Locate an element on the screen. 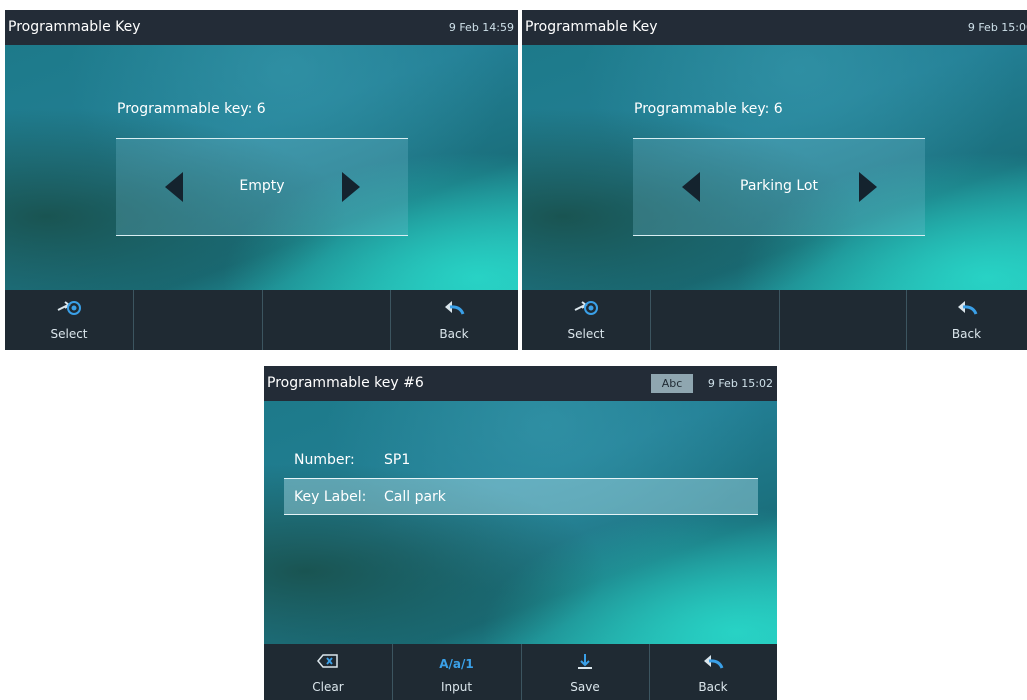 The image size is (1027, 700). softkey-bar: Clear A/a/1 Input Save Back is located at coordinates (520, 672).